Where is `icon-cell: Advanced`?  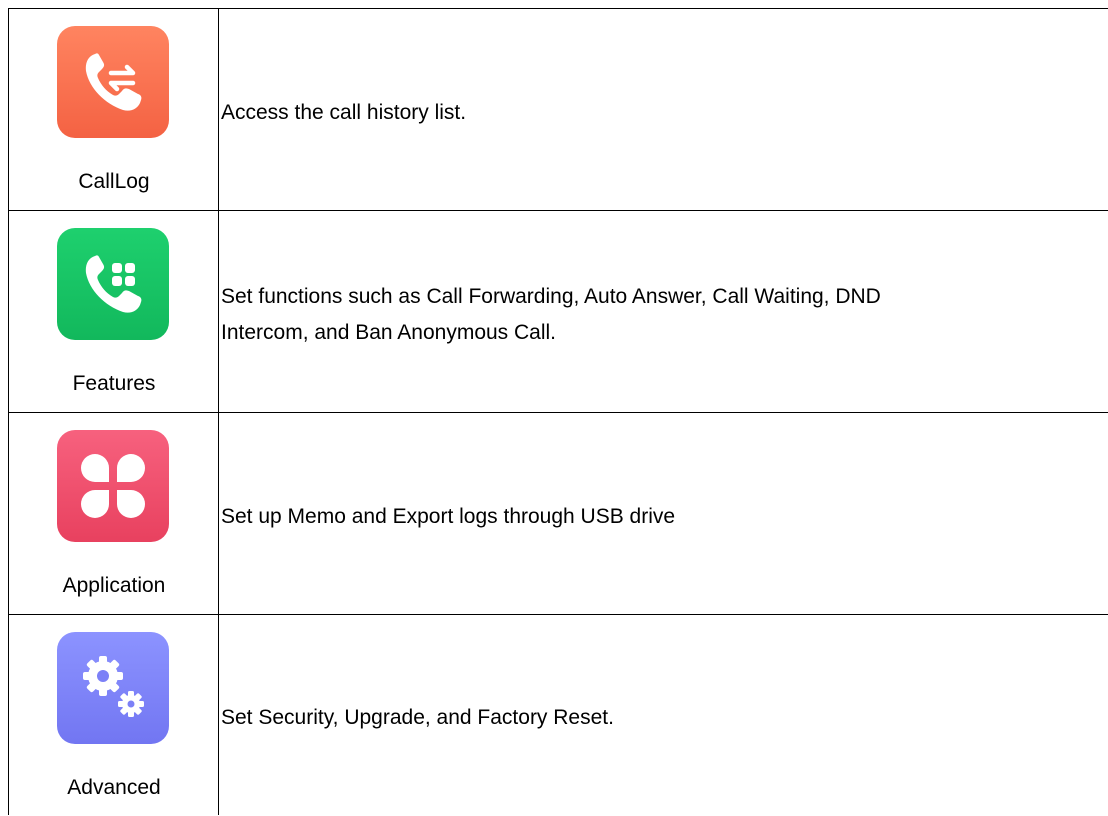 icon-cell: Advanced is located at coordinates (114, 715).